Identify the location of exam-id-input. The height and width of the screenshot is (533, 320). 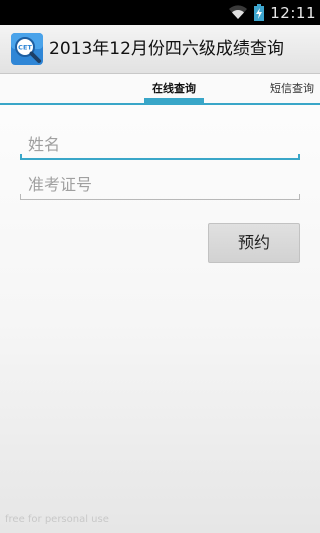
(160, 184).